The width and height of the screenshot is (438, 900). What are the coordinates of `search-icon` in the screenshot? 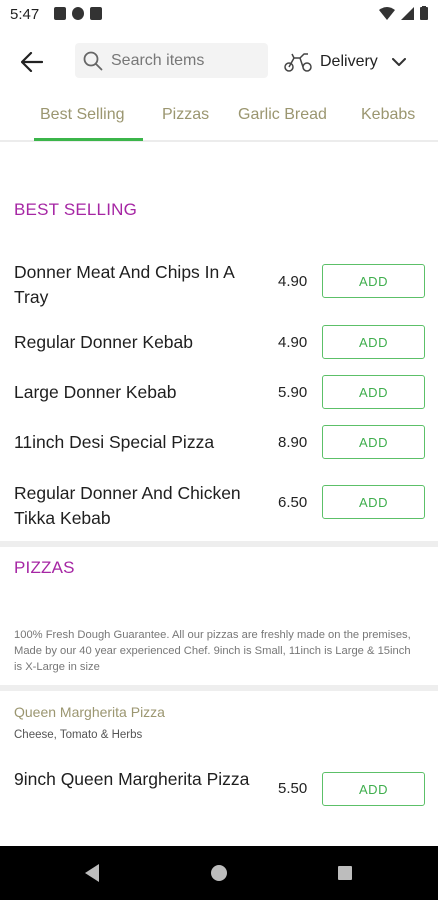 It's located at (93, 60).